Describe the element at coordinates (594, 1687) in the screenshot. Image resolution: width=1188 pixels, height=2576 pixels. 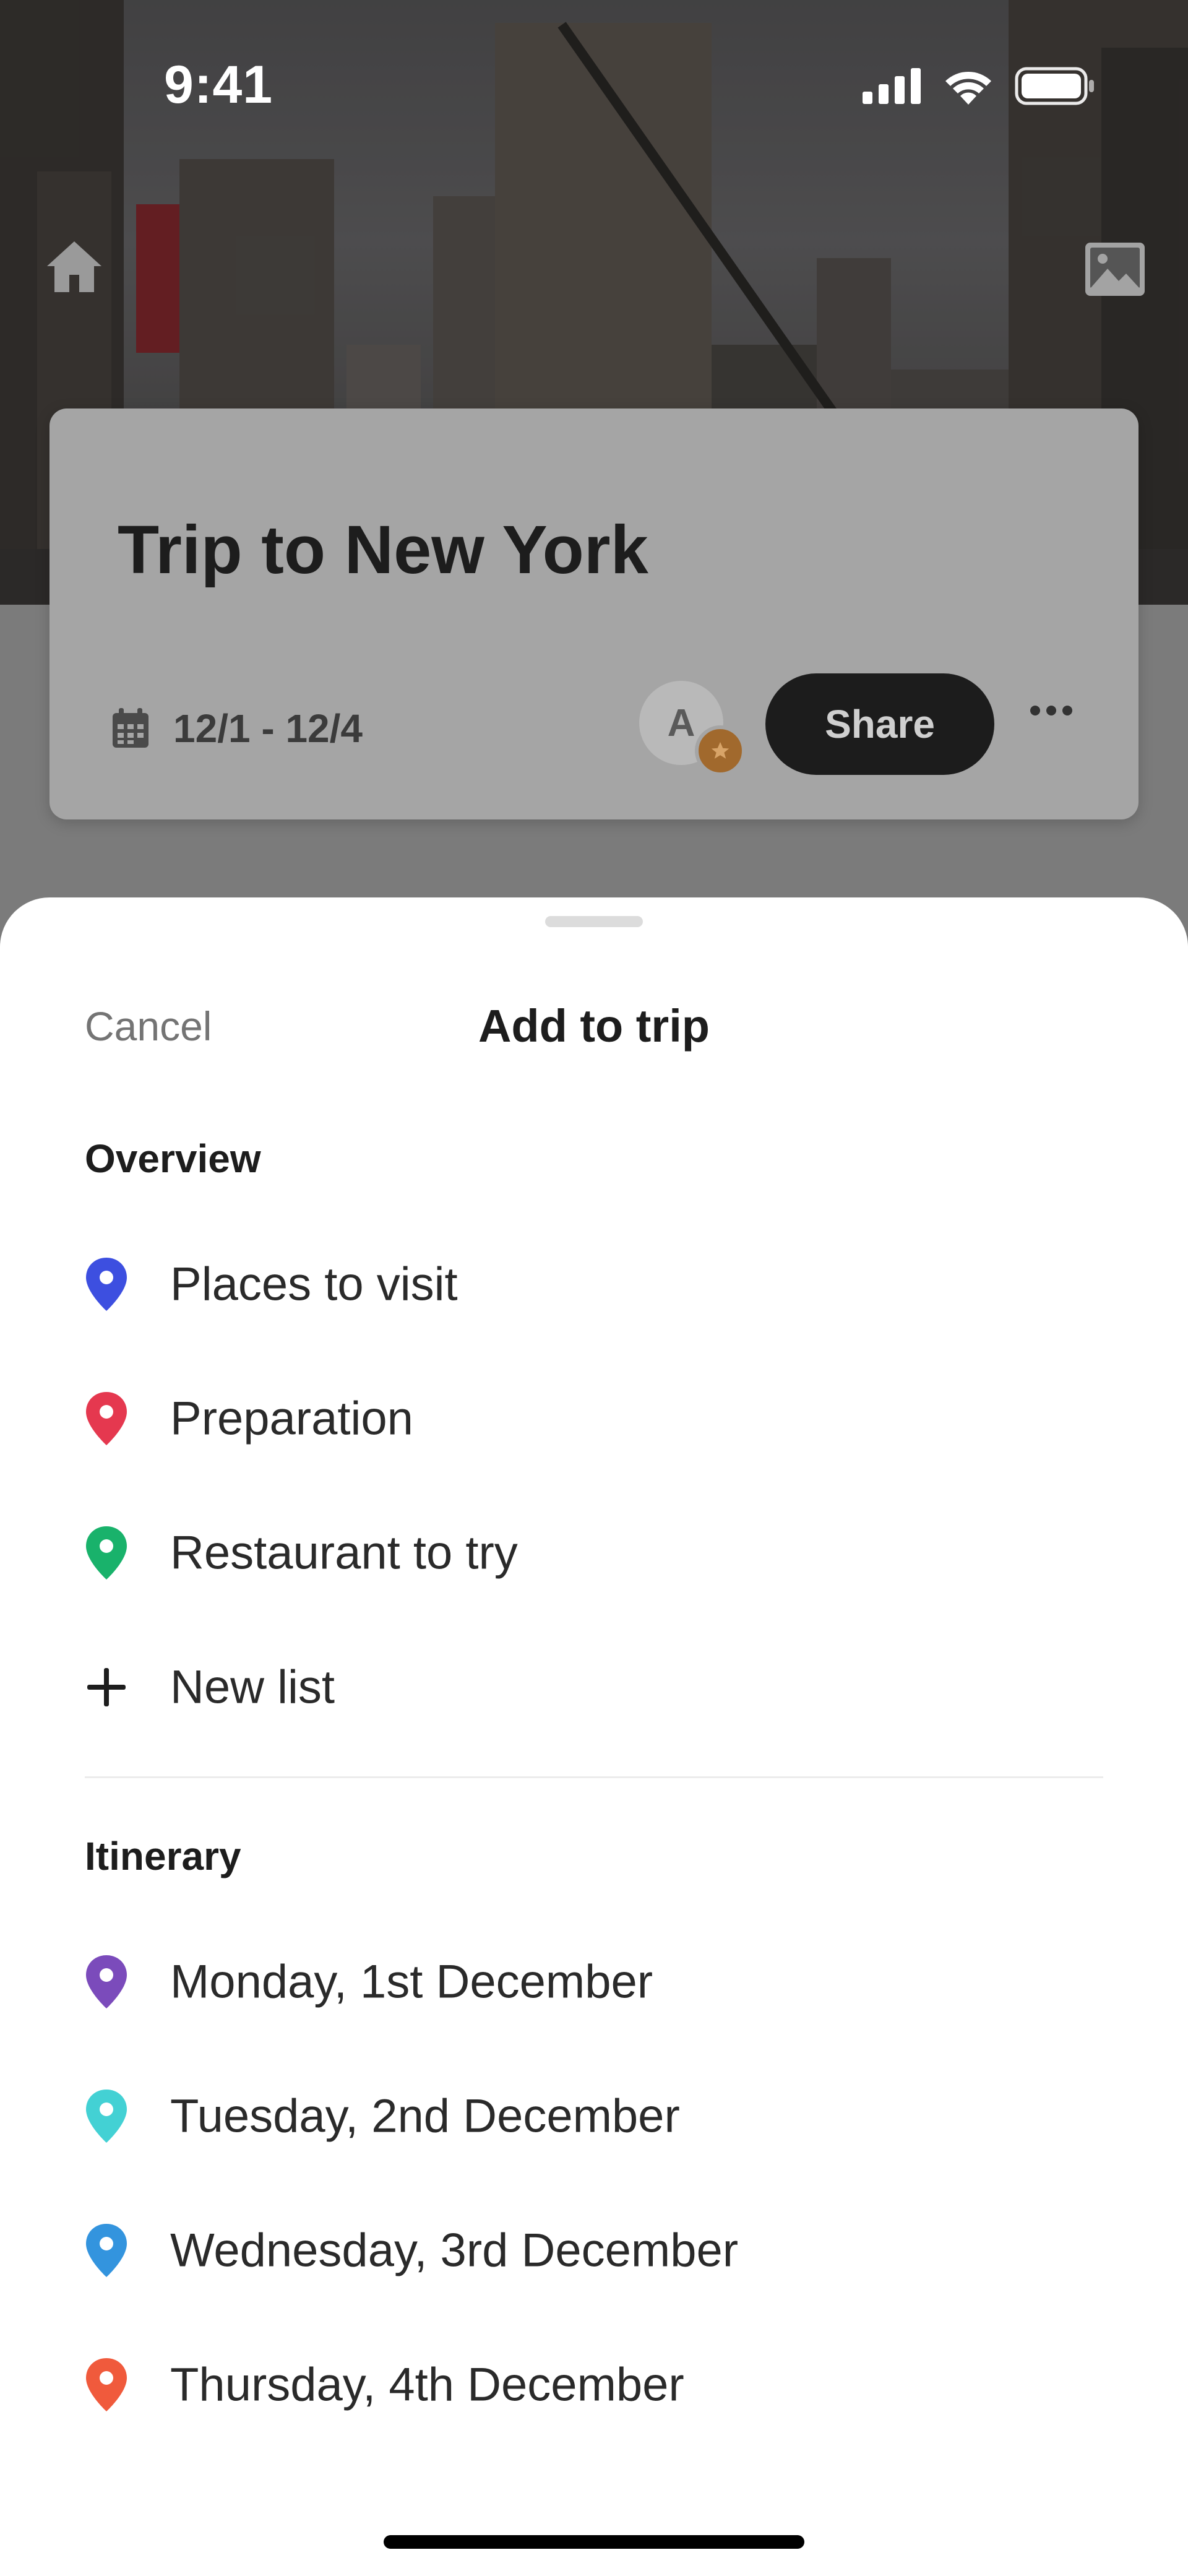
I see `new-list-button: New list` at that location.